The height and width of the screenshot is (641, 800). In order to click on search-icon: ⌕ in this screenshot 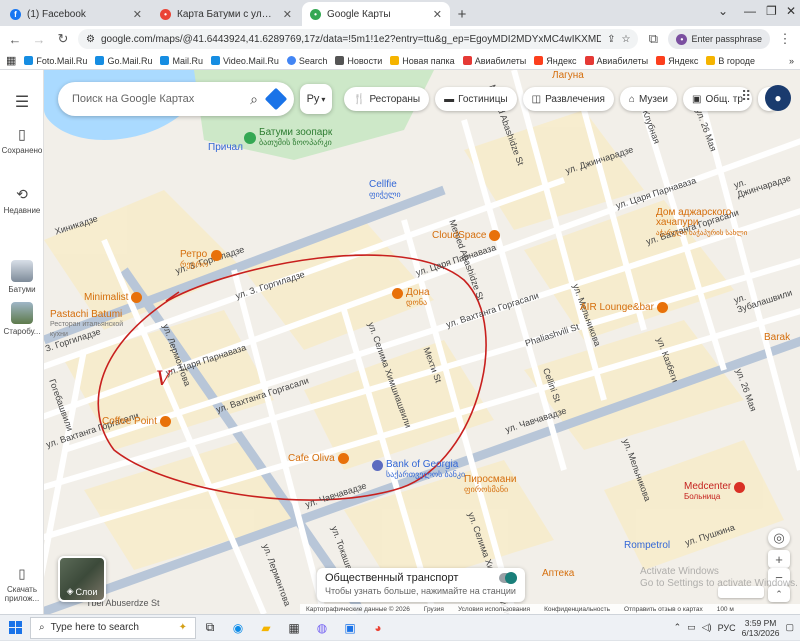, I will do `click(254, 99)`.